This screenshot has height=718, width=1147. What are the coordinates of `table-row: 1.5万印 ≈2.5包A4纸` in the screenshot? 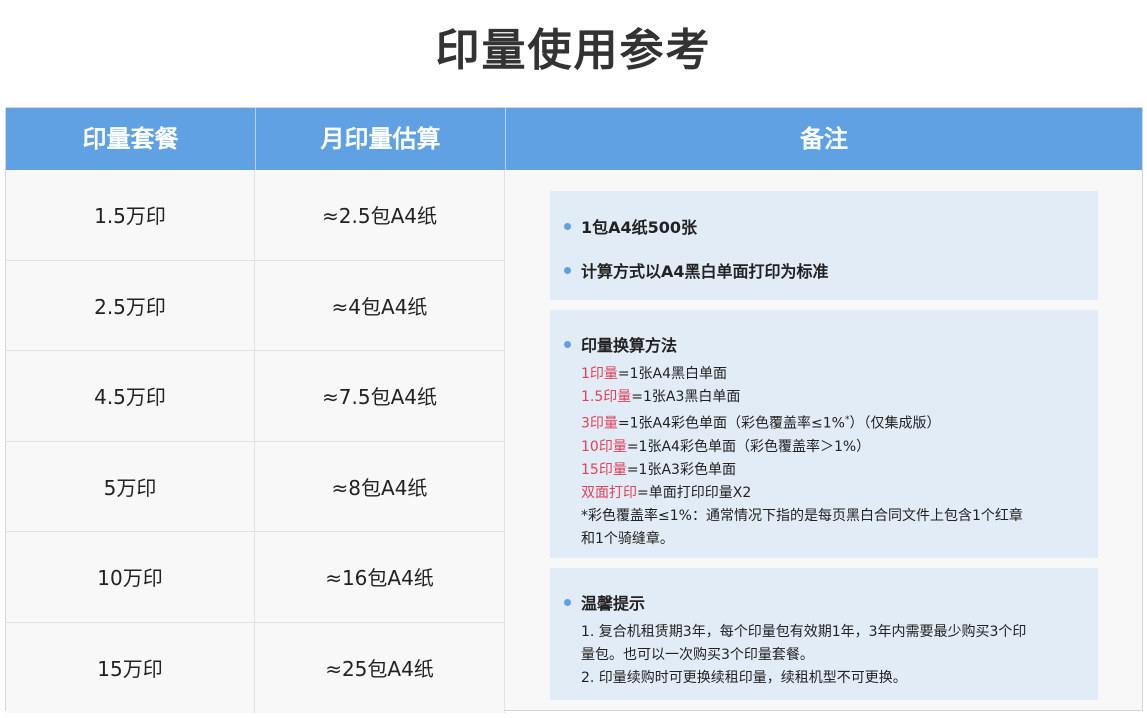 It's located at (255, 215).